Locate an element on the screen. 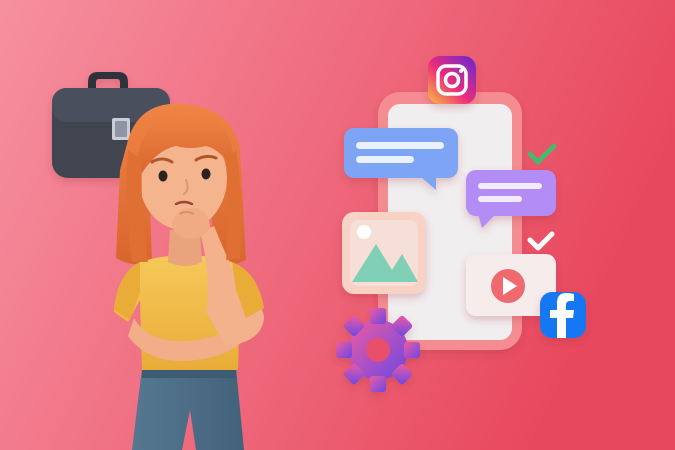 The height and width of the screenshot is (450, 675). image-icon is located at coordinates (384, 253).